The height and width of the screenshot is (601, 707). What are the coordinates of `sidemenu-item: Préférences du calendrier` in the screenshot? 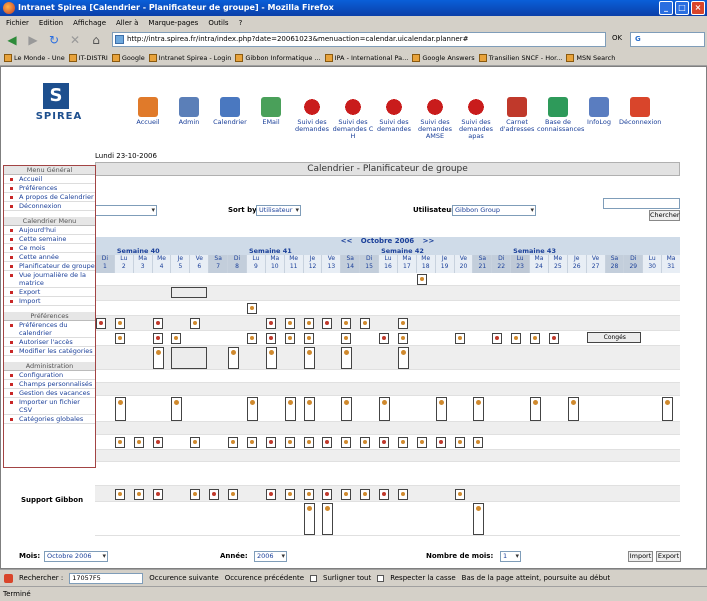 It's located at (49, 329).